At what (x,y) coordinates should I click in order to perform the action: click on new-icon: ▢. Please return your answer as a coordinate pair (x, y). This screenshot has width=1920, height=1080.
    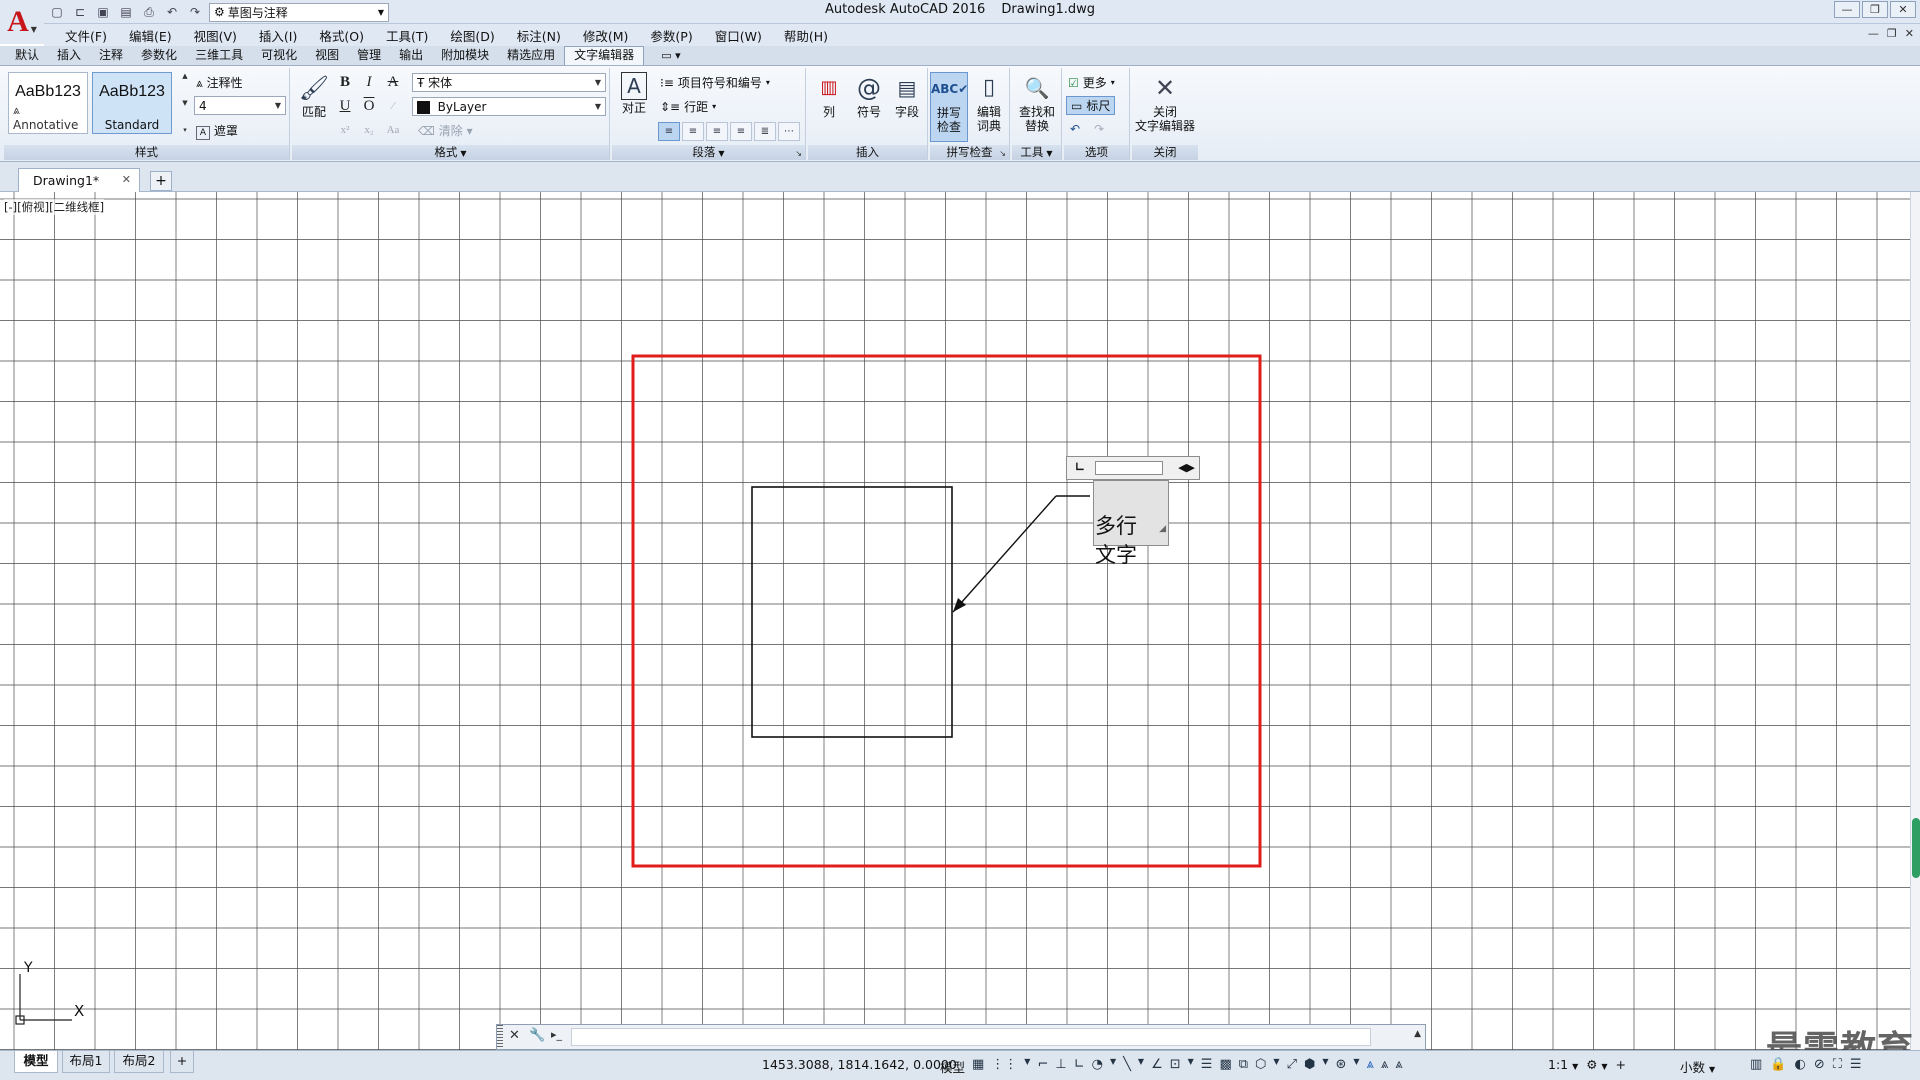
    Looking at the image, I should click on (57, 12).